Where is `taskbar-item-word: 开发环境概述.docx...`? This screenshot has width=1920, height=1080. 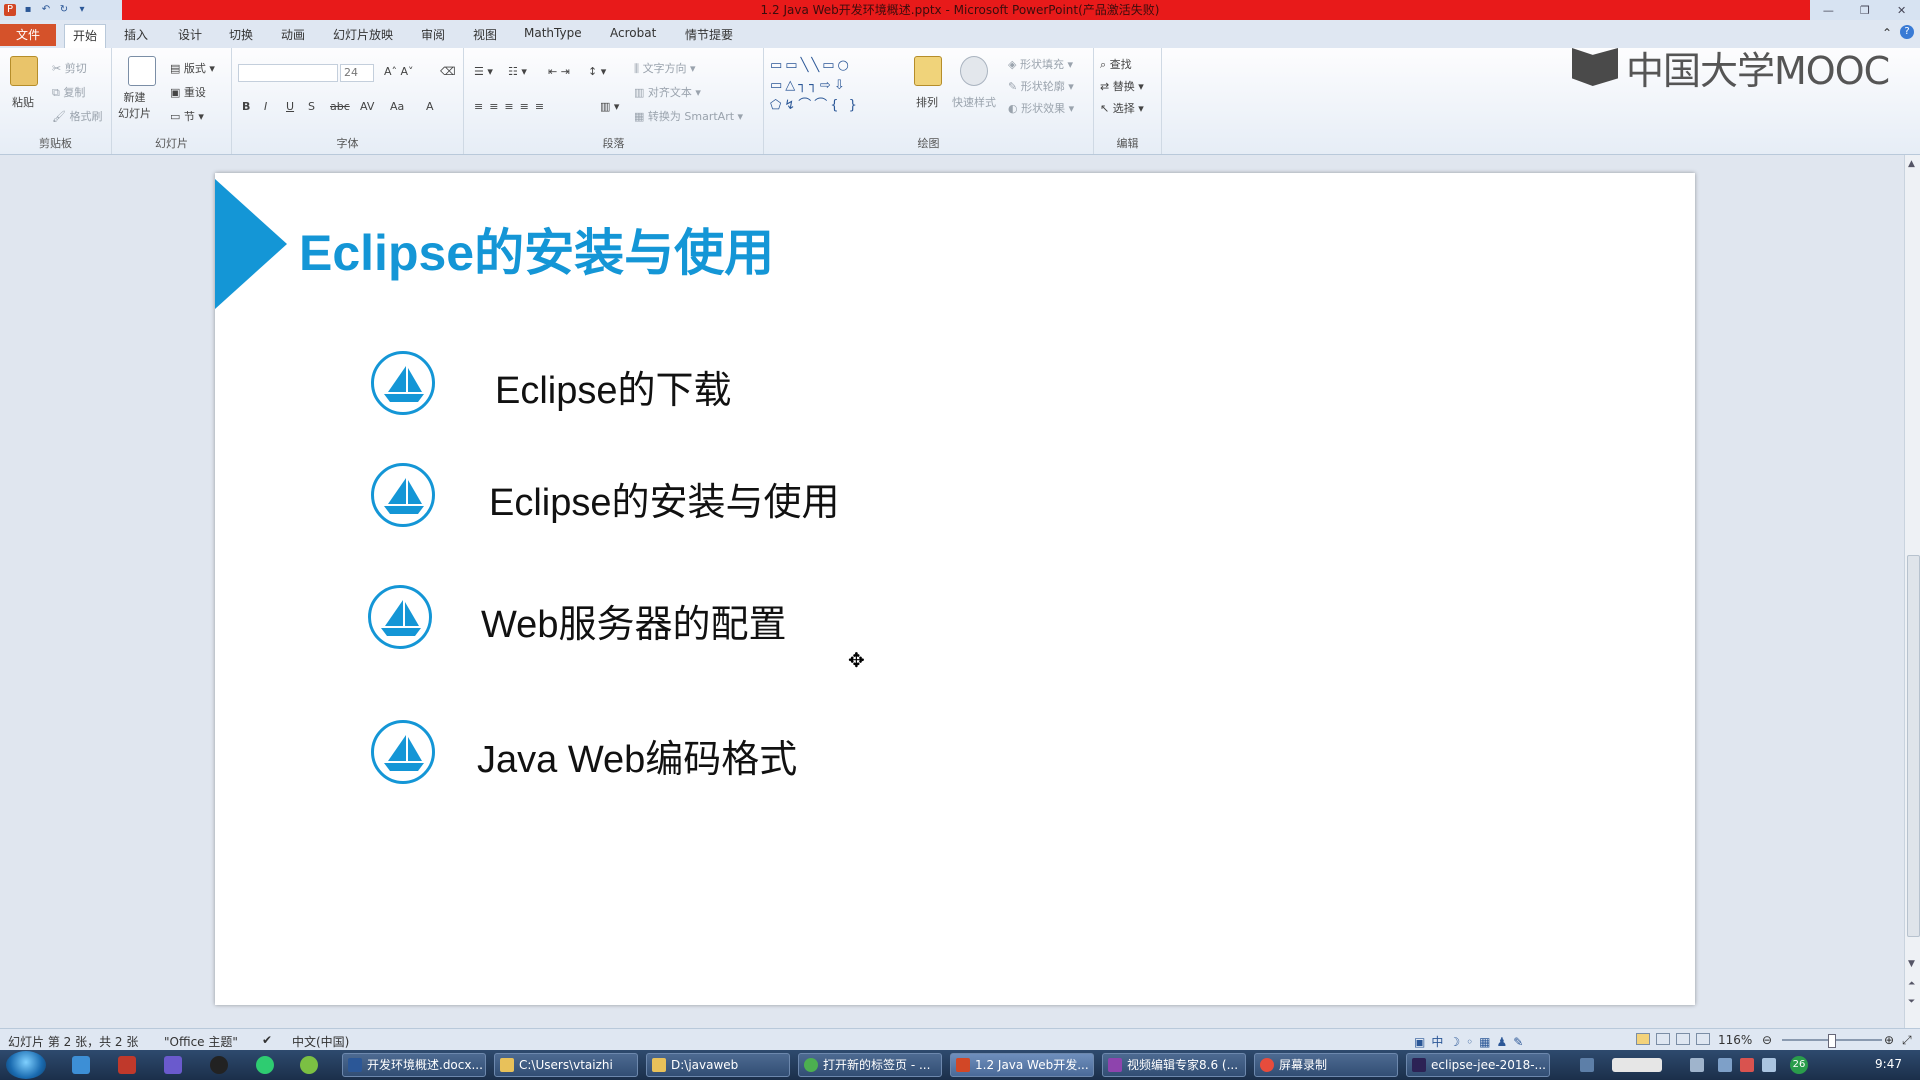
taskbar-item-word: 开发环境概述.docx... is located at coordinates (414, 1065).